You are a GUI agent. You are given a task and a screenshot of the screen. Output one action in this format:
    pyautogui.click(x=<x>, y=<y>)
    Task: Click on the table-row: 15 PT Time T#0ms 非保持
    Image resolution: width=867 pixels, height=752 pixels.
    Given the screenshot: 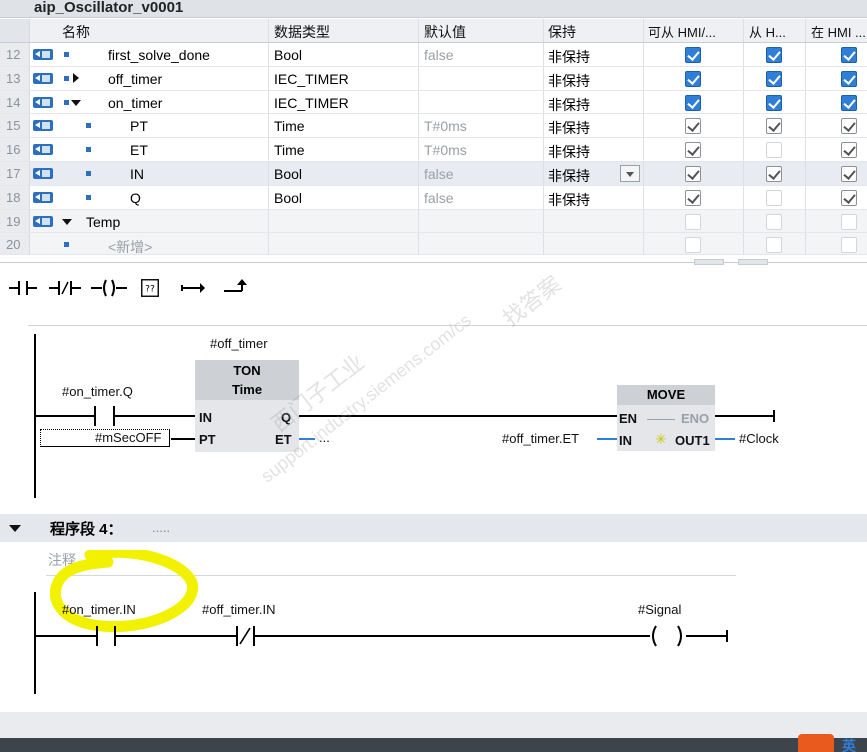 What is the action you would take?
    pyautogui.click(x=433, y=126)
    